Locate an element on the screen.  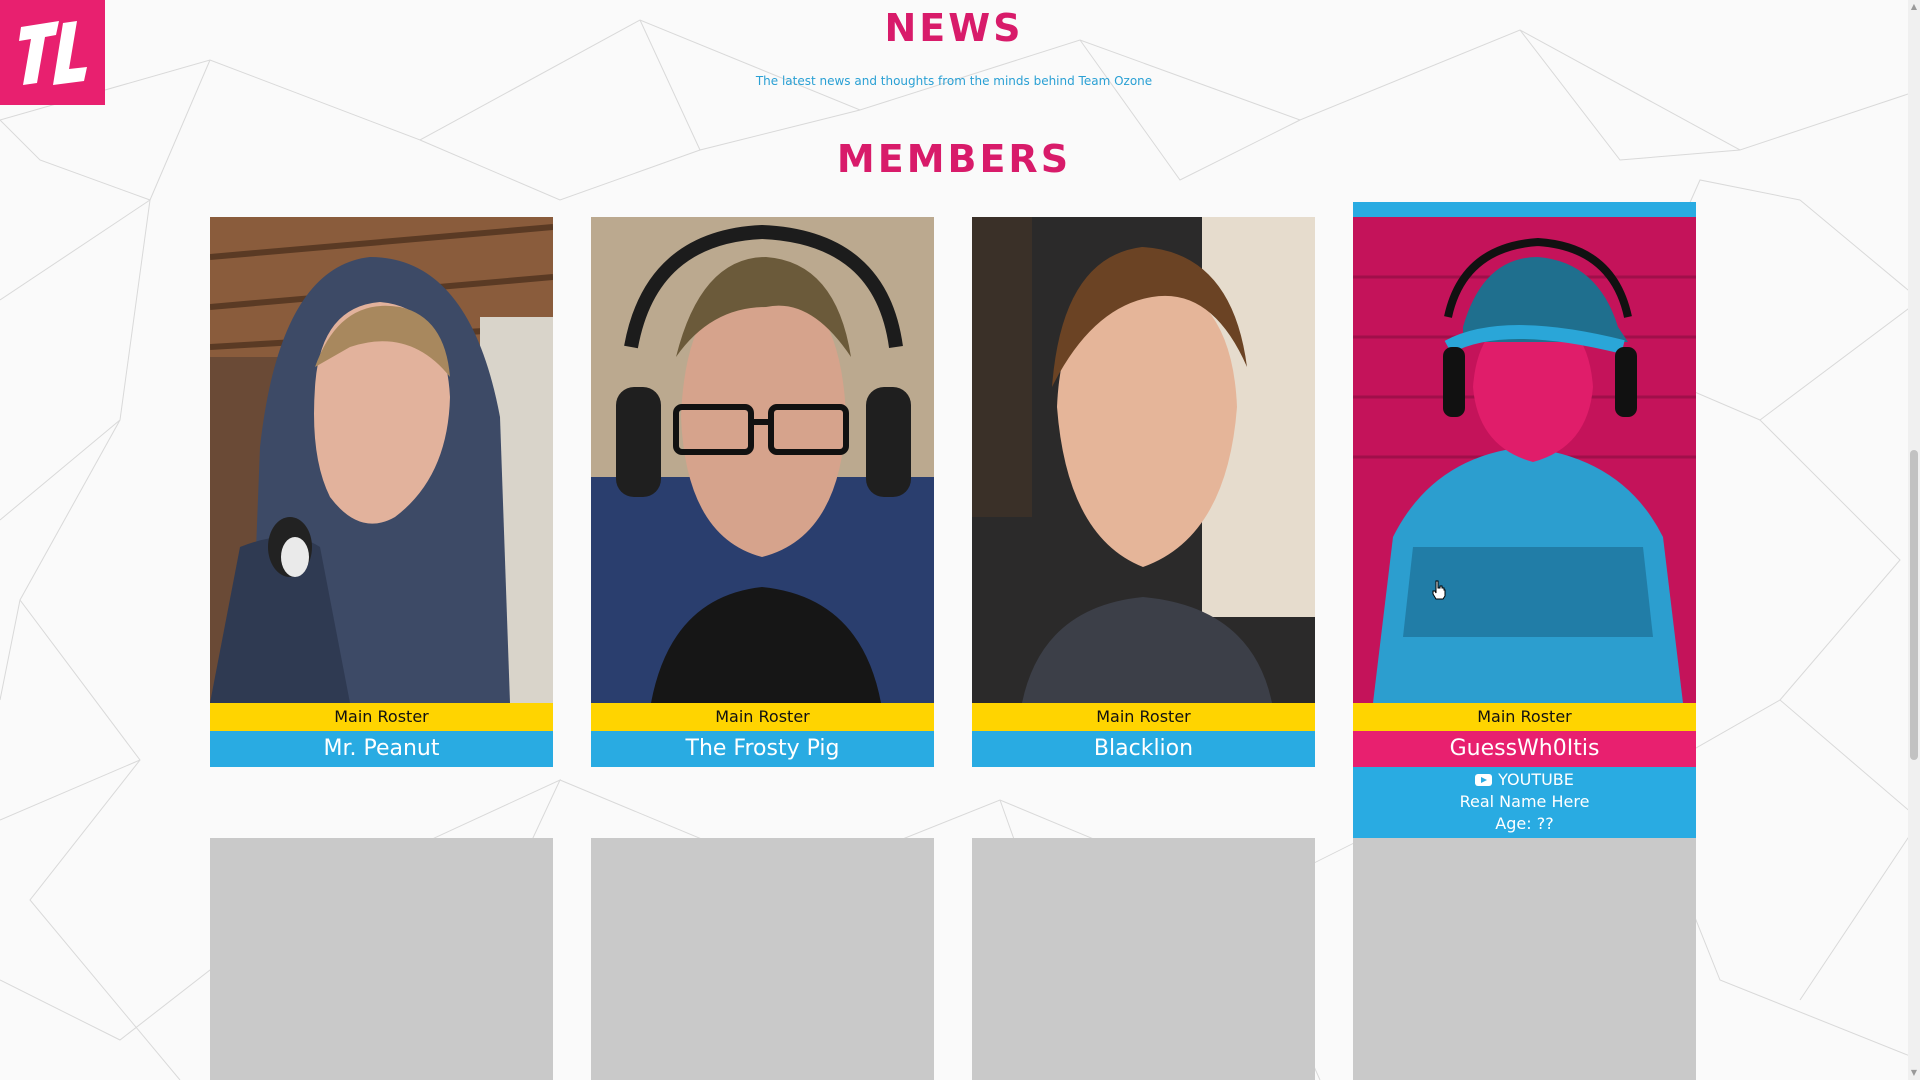
member-card-the-frosty-pig: Main Roster The Frosty Pig is located at coordinates (762, 492).